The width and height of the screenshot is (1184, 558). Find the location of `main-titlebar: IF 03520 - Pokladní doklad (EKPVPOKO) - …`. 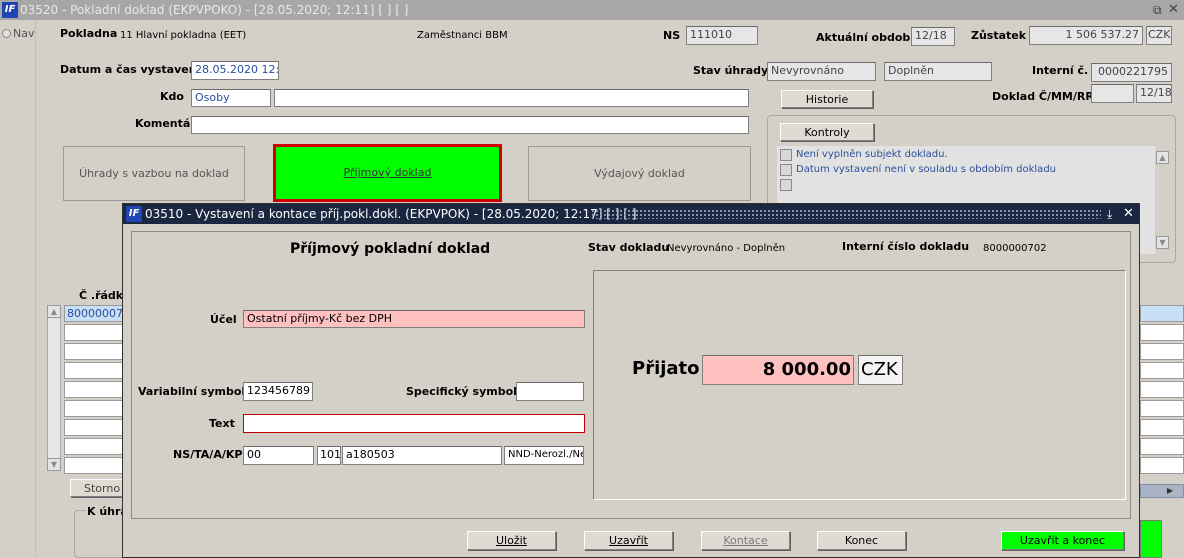

main-titlebar: IF 03520 - Pokladní doklad (EKPVPOKO) - … is located at coordinates (592, 10).